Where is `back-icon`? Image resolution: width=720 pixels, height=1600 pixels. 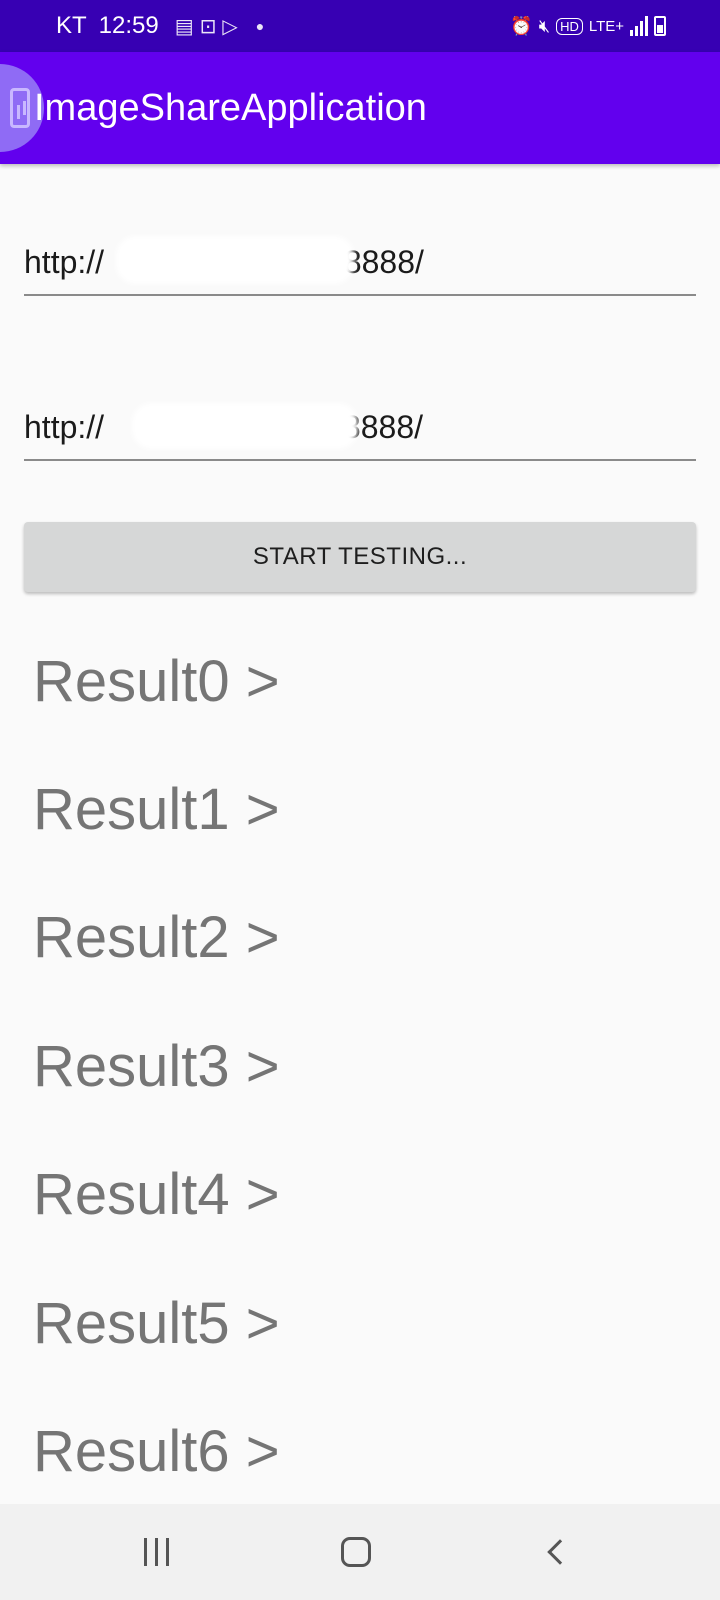 back-icon is located at coordinates (560, 1552).